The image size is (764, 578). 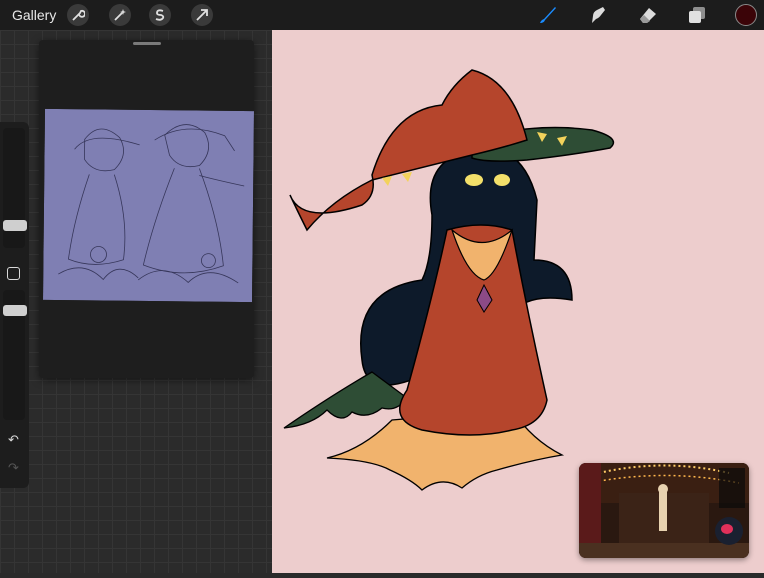 What do you see at coordinates (78, 15) in the screenshot?
I see `wrench-icon` at bounding box center [78, 15].